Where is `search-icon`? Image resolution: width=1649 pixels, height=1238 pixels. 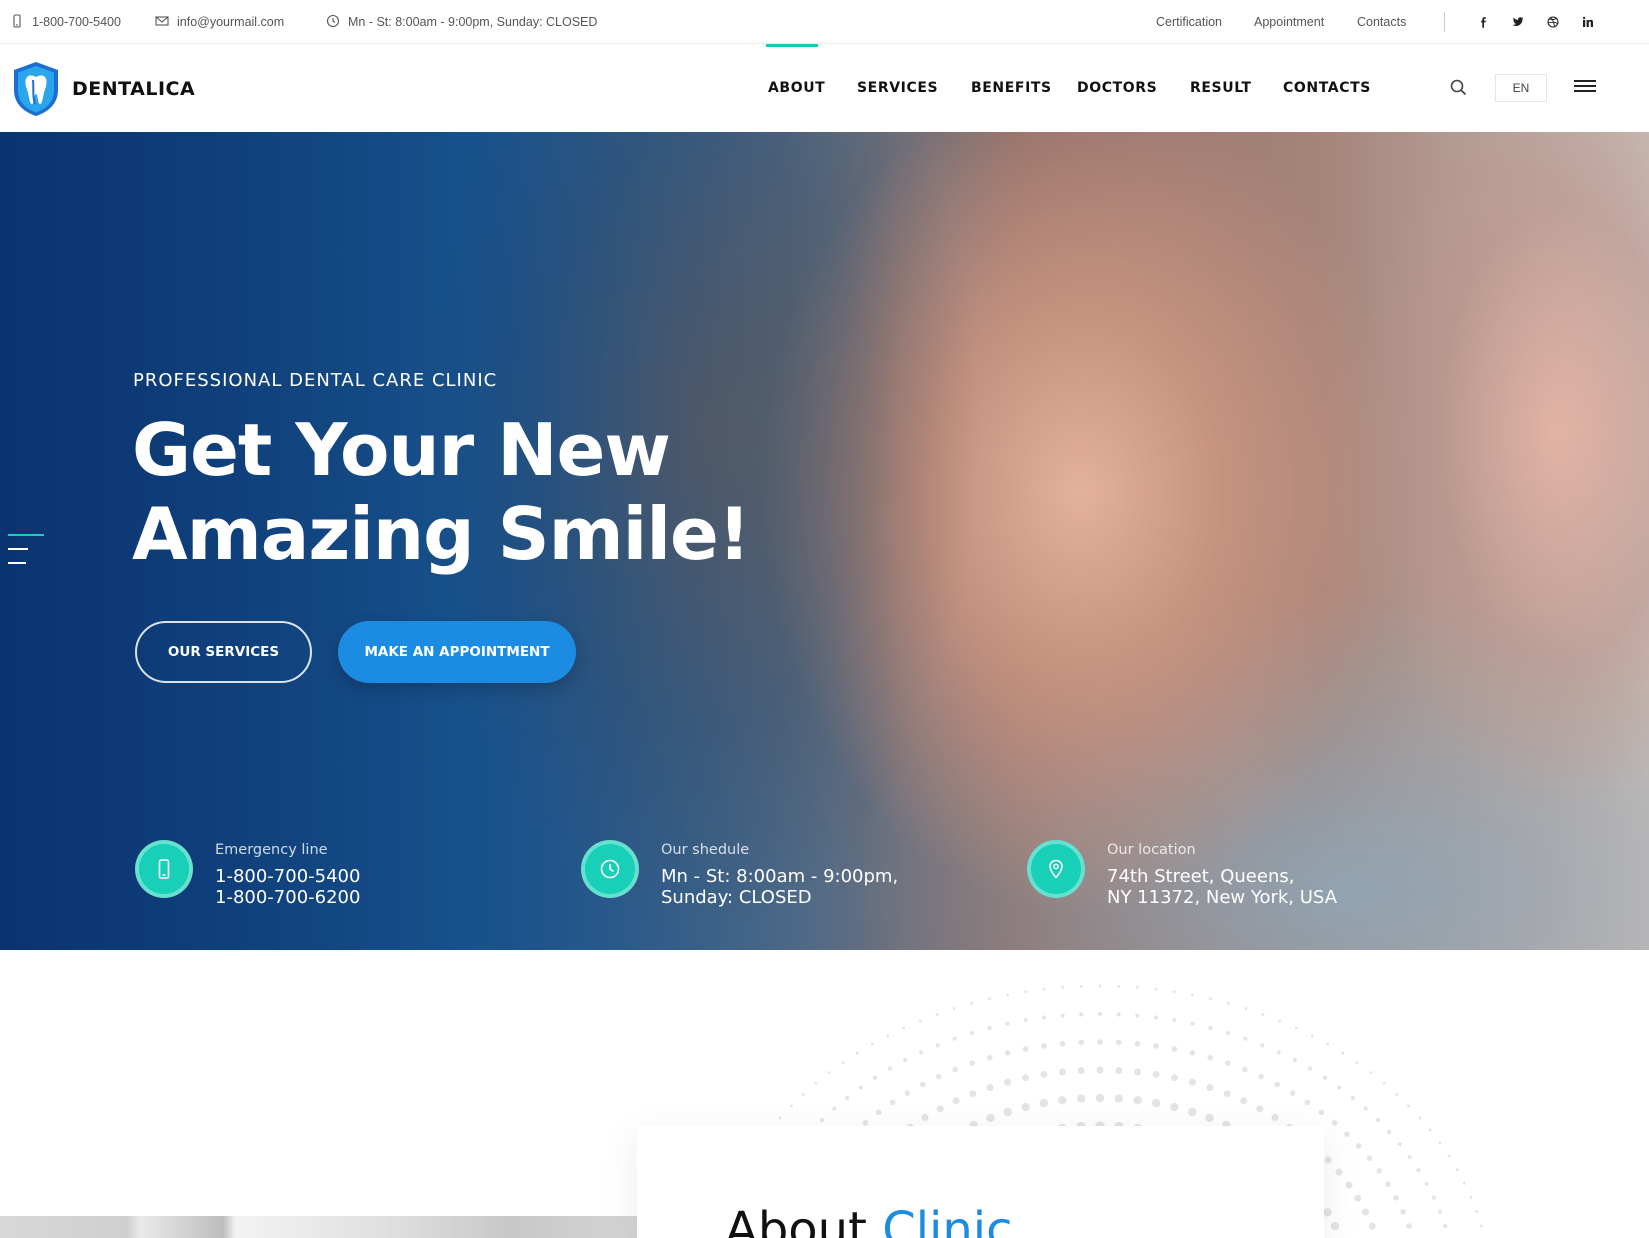
search-icon is located at coordinates (1459, 88).